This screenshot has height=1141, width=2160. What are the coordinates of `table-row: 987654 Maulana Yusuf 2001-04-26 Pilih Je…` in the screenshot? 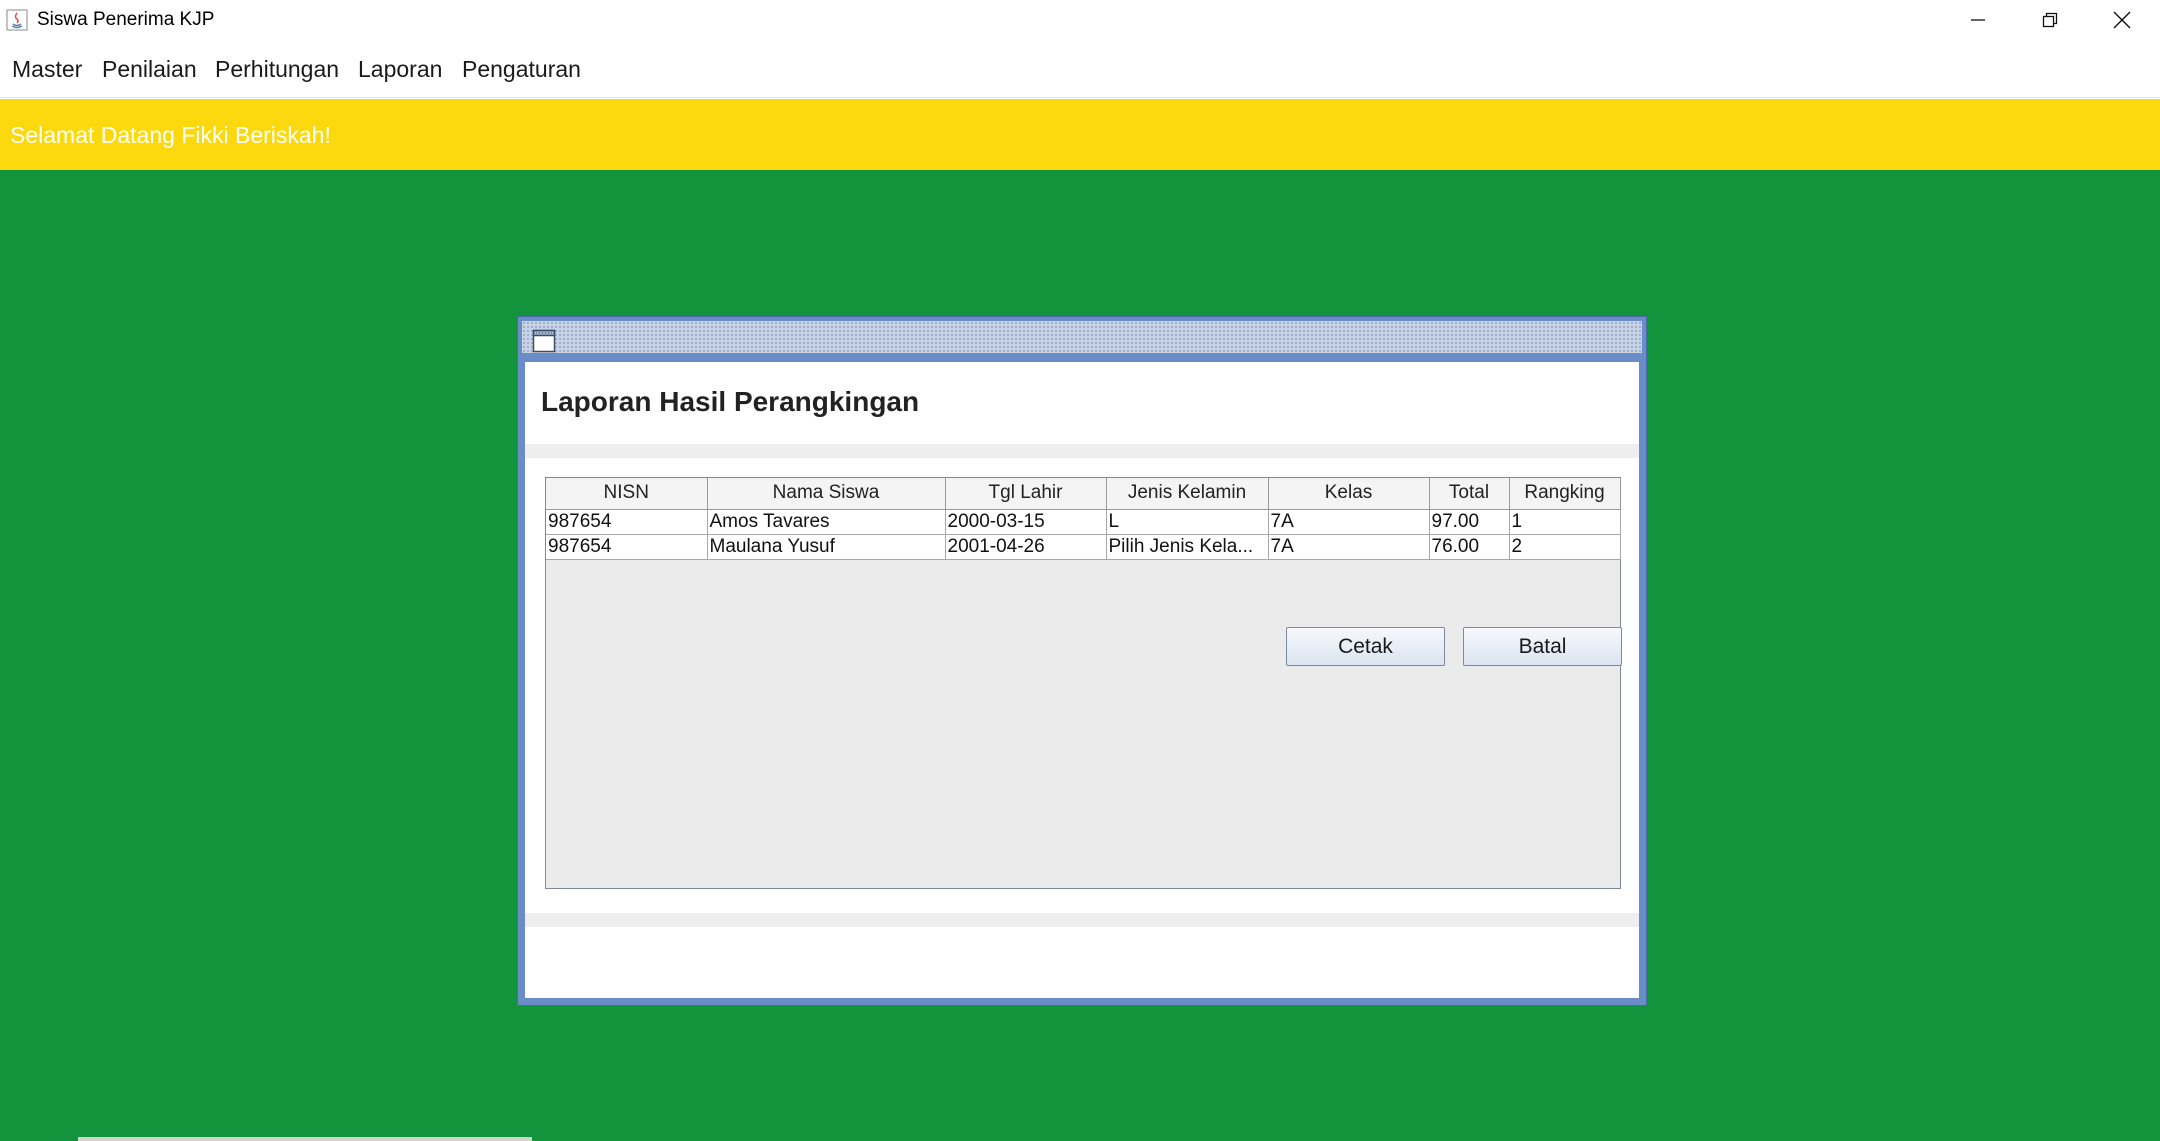 It's located at (1083, 547).